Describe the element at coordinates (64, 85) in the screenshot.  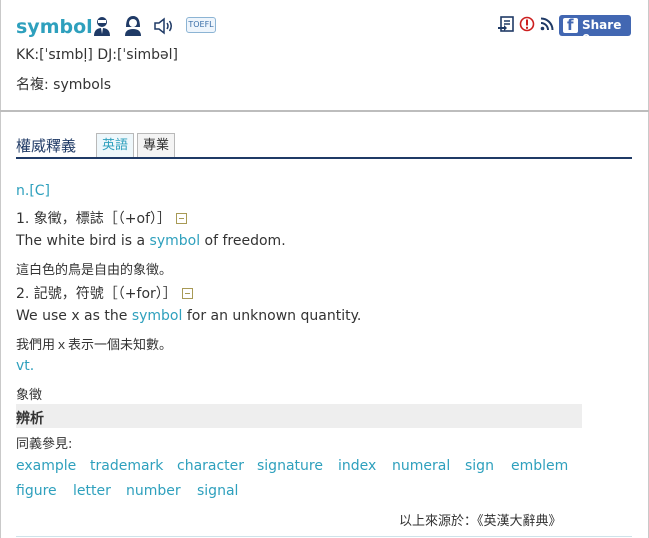
I see `plural-form: 名複: symbols` at that location.